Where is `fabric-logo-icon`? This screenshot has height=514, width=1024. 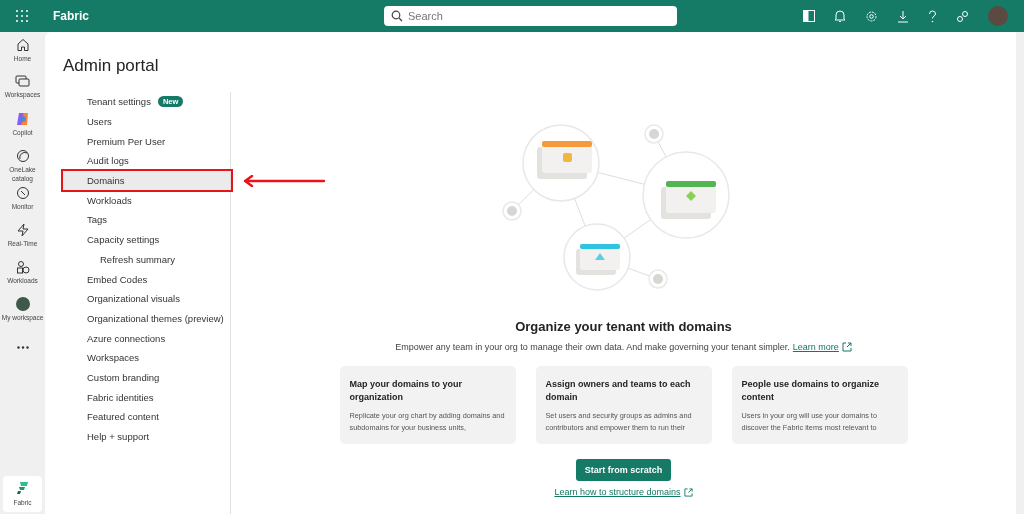 fabric-logo-icon is located at coordinates (22, 488).